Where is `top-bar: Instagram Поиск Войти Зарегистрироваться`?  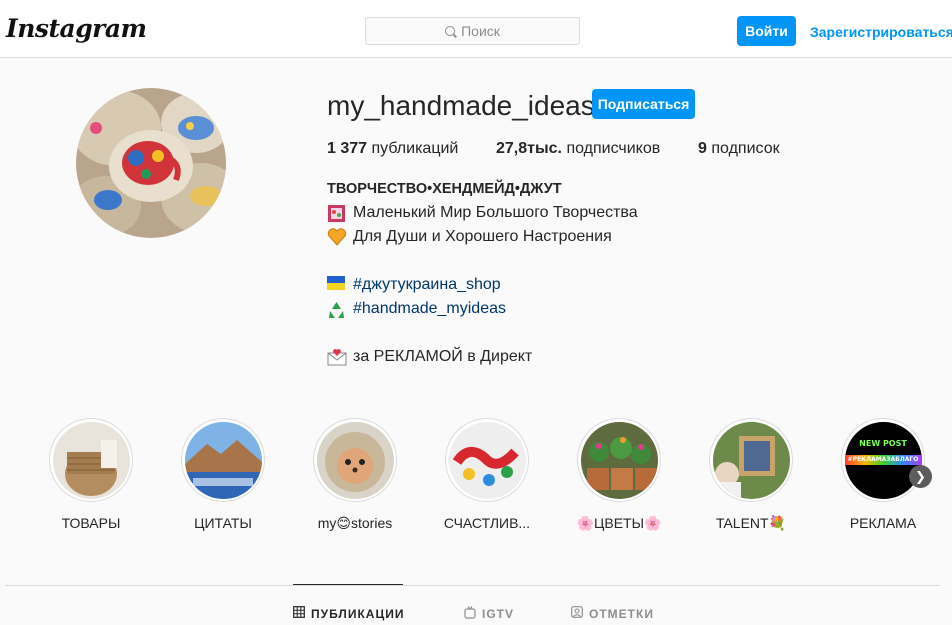
top-bar: Instagram Поиск Войти Зарегистрироваться is located at coordinates (476, 29).